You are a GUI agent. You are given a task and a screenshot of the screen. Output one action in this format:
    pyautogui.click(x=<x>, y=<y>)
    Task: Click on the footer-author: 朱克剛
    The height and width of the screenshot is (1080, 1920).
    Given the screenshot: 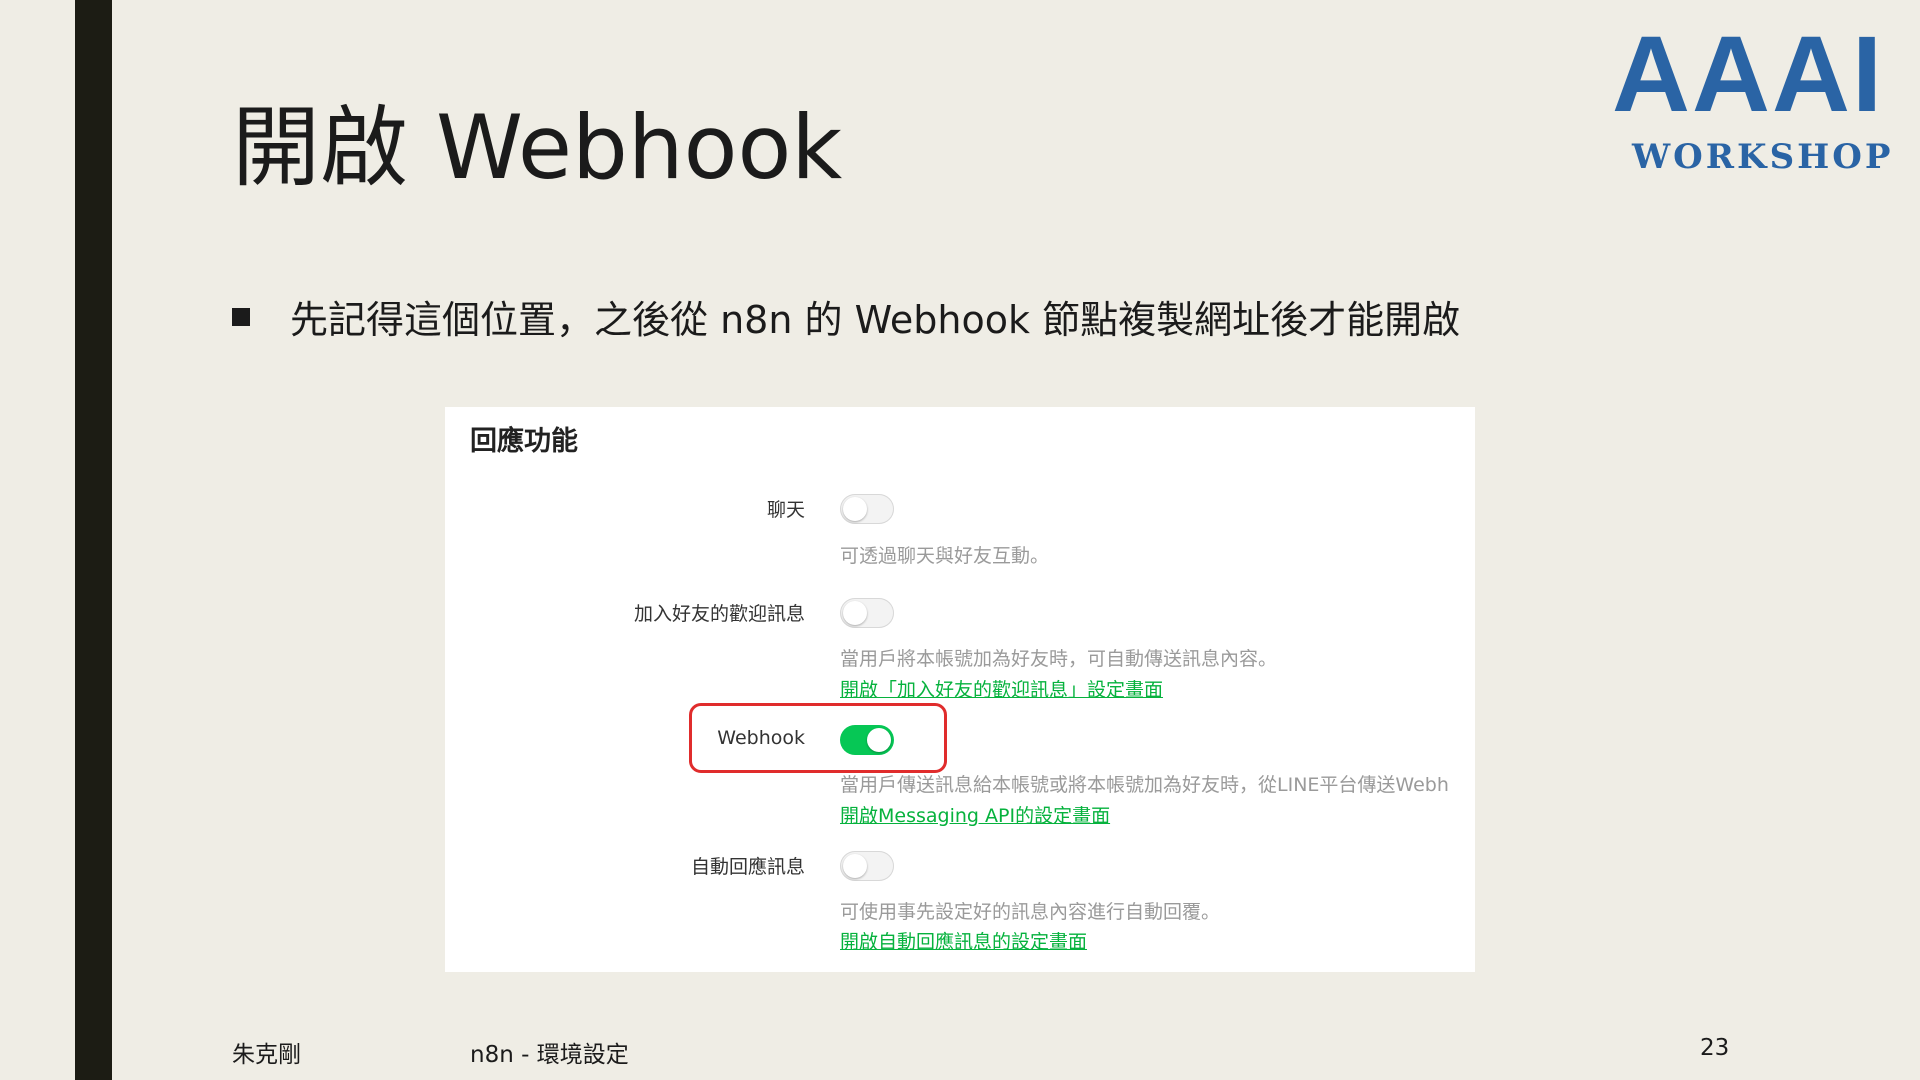 What is the action you would take?
    pyautogui.click(x=266, y=1055)
    